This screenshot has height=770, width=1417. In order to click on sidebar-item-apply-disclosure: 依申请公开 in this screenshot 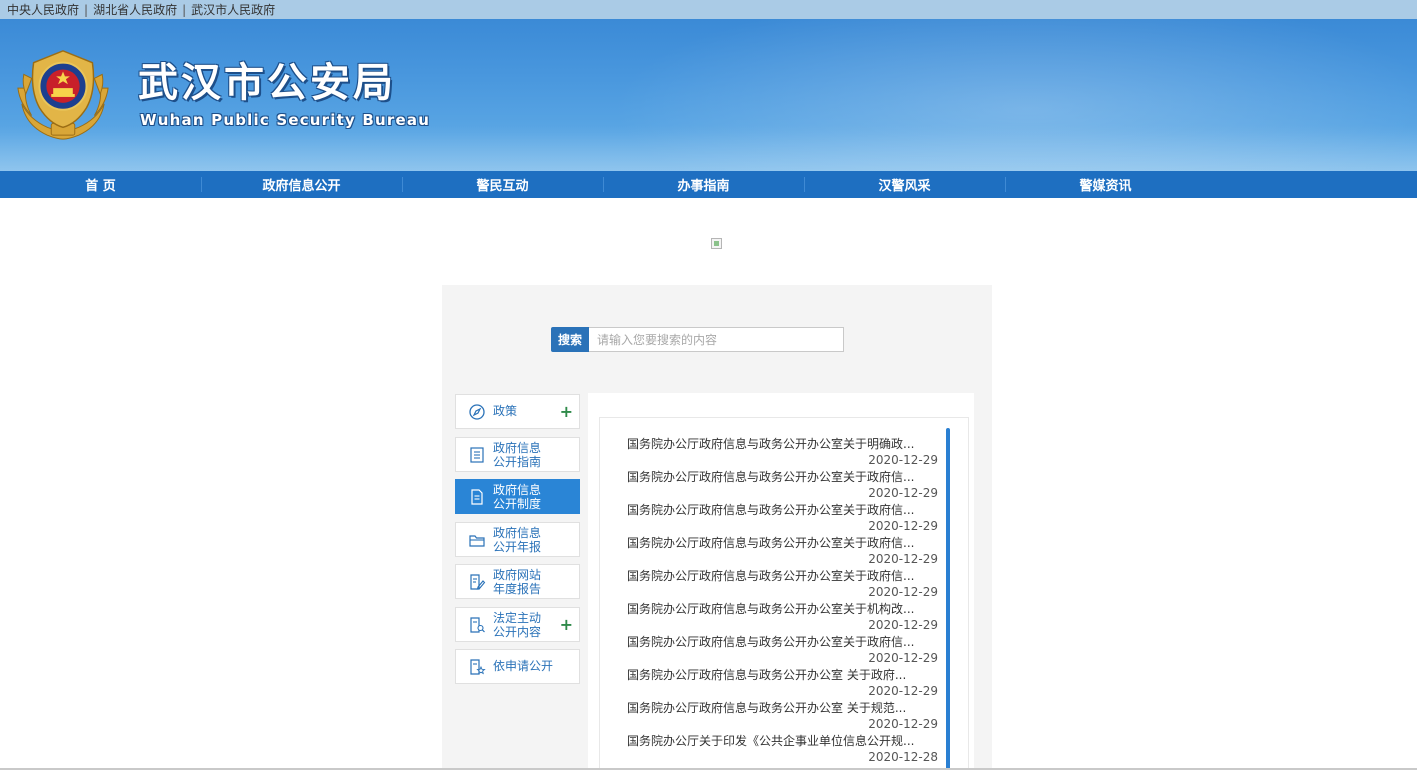, I will do `click(517, 666)`.